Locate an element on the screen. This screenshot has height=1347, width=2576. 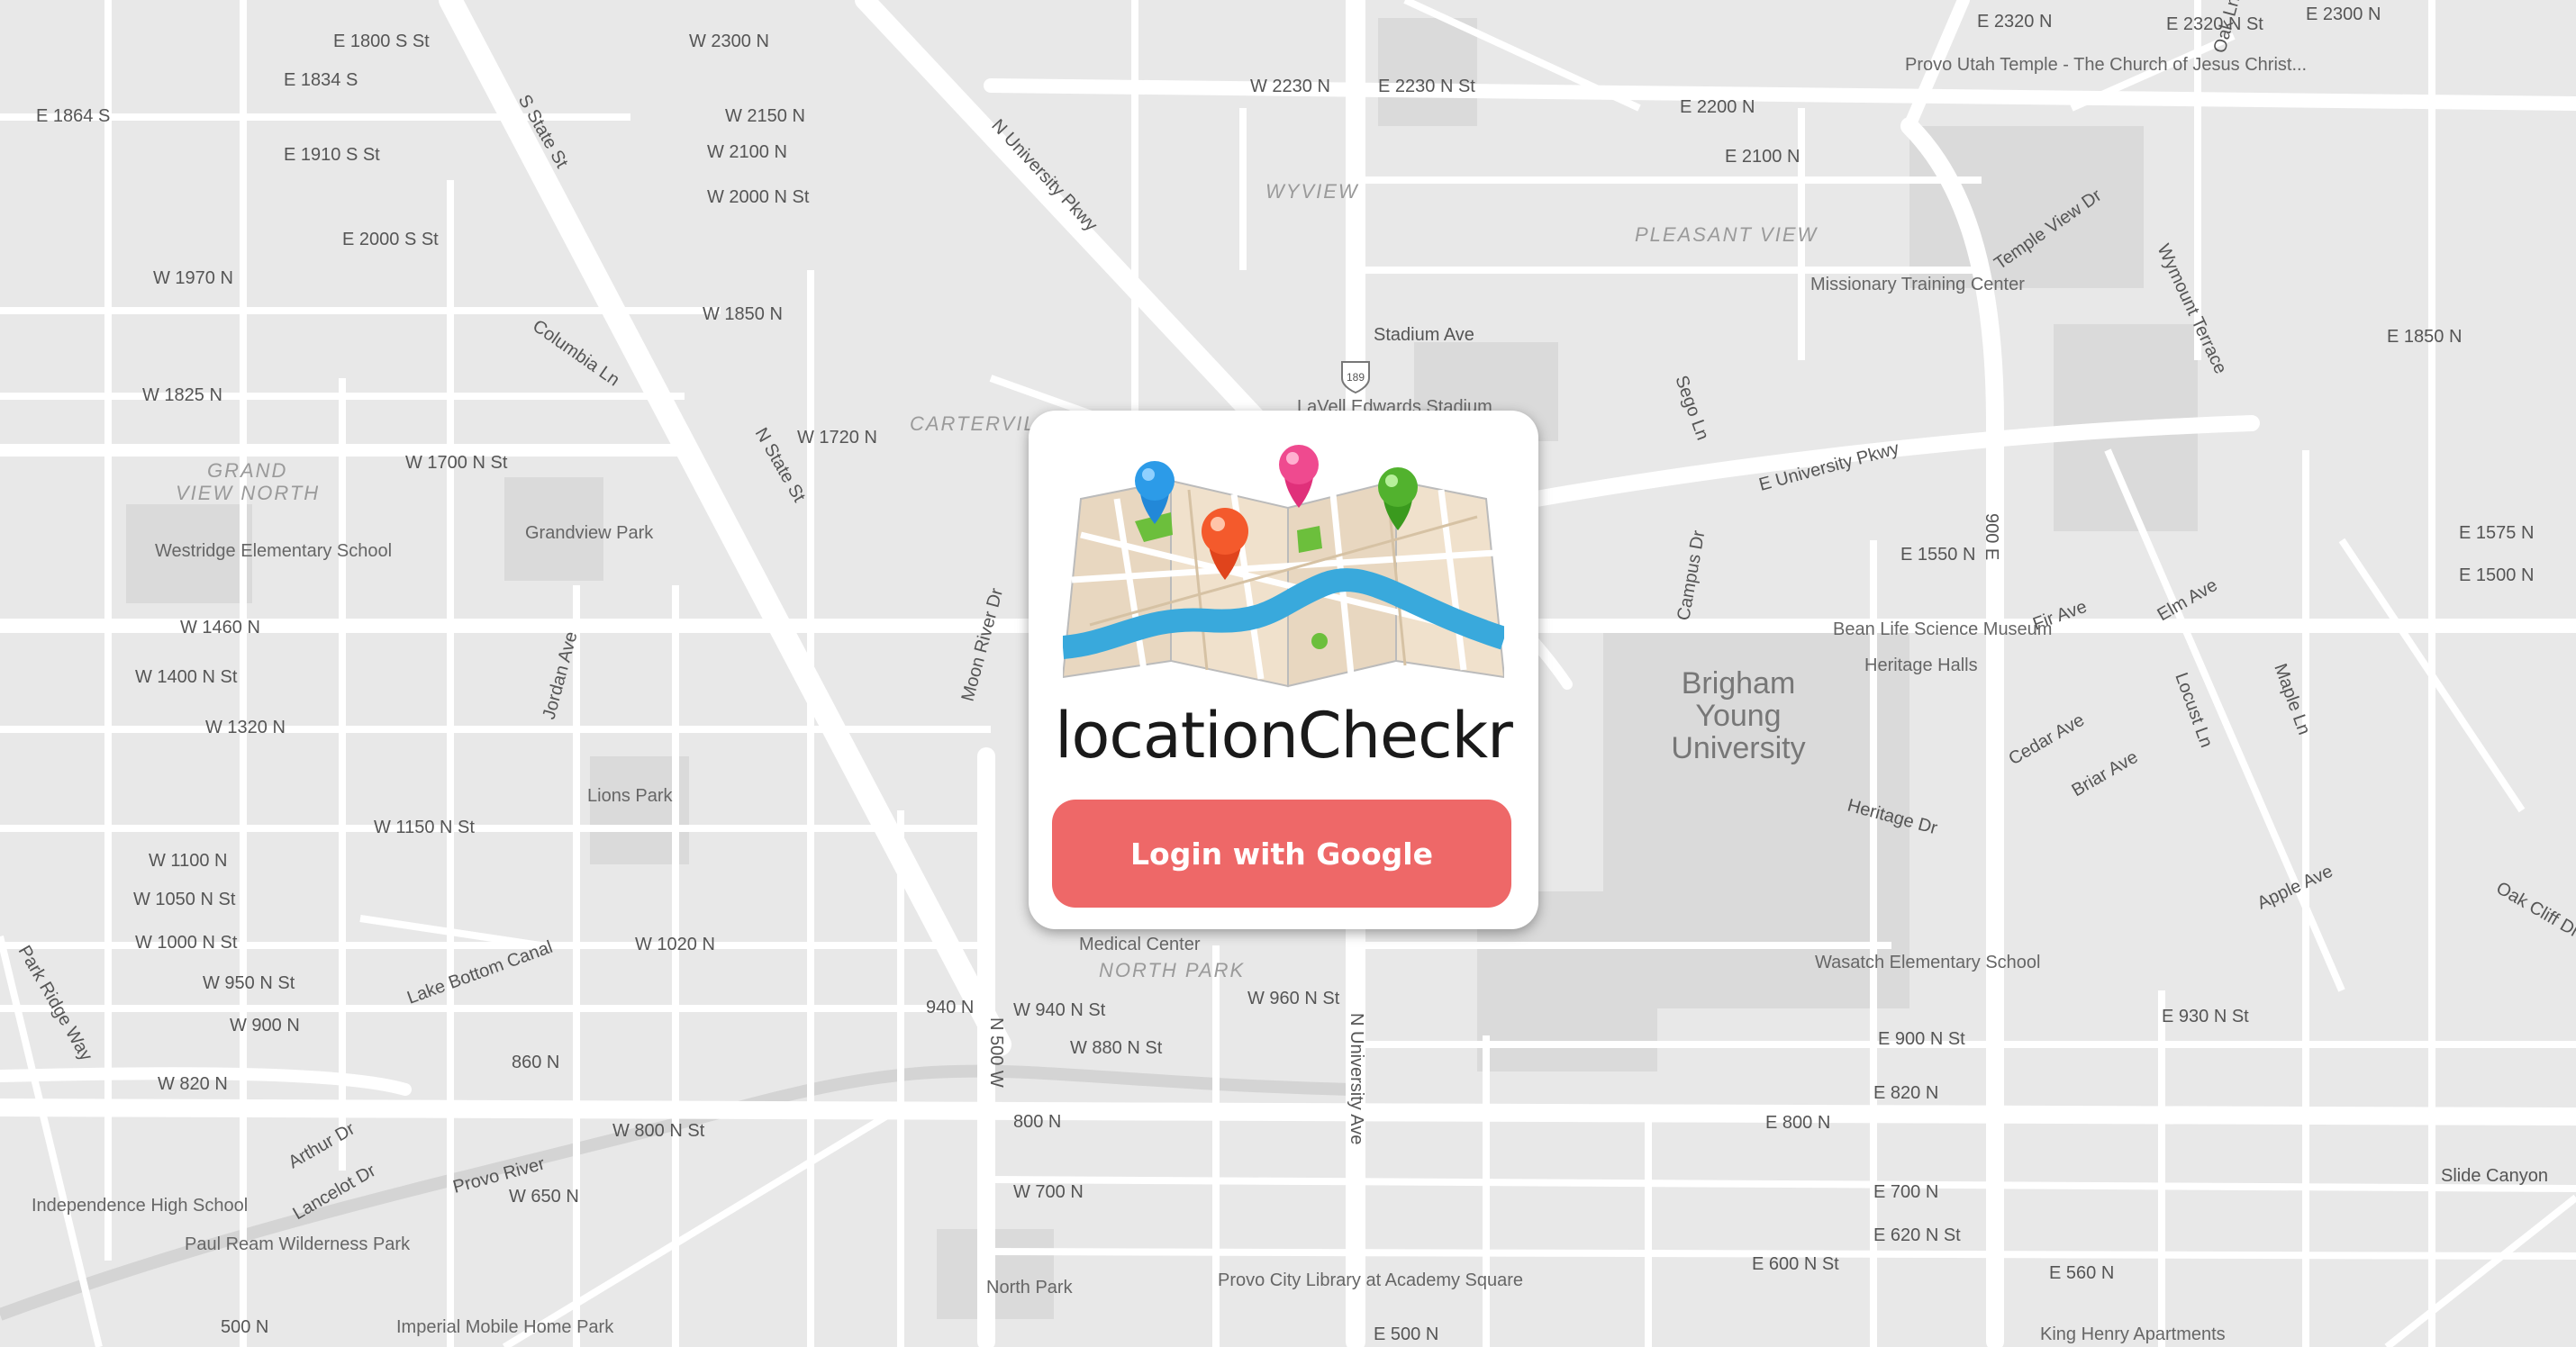
street-label: E 1575 N is located at coordinates (2496, 533).